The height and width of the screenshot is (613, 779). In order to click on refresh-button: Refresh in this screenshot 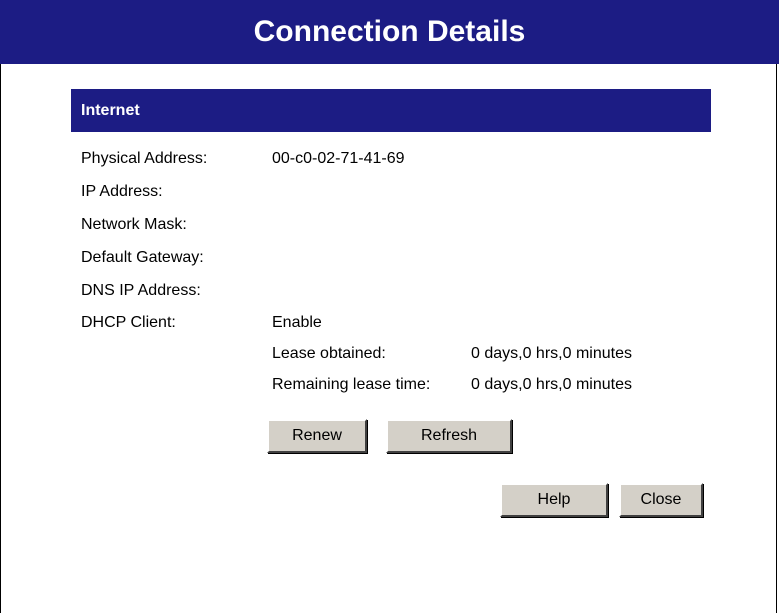, I will do `click(449, 436)`.